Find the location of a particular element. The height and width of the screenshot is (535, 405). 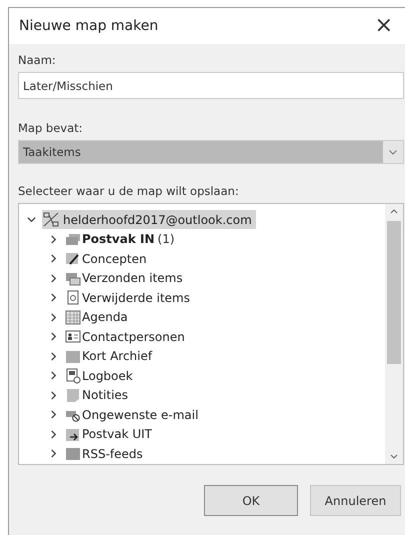

note-icon is located at coordinates (73, 395).